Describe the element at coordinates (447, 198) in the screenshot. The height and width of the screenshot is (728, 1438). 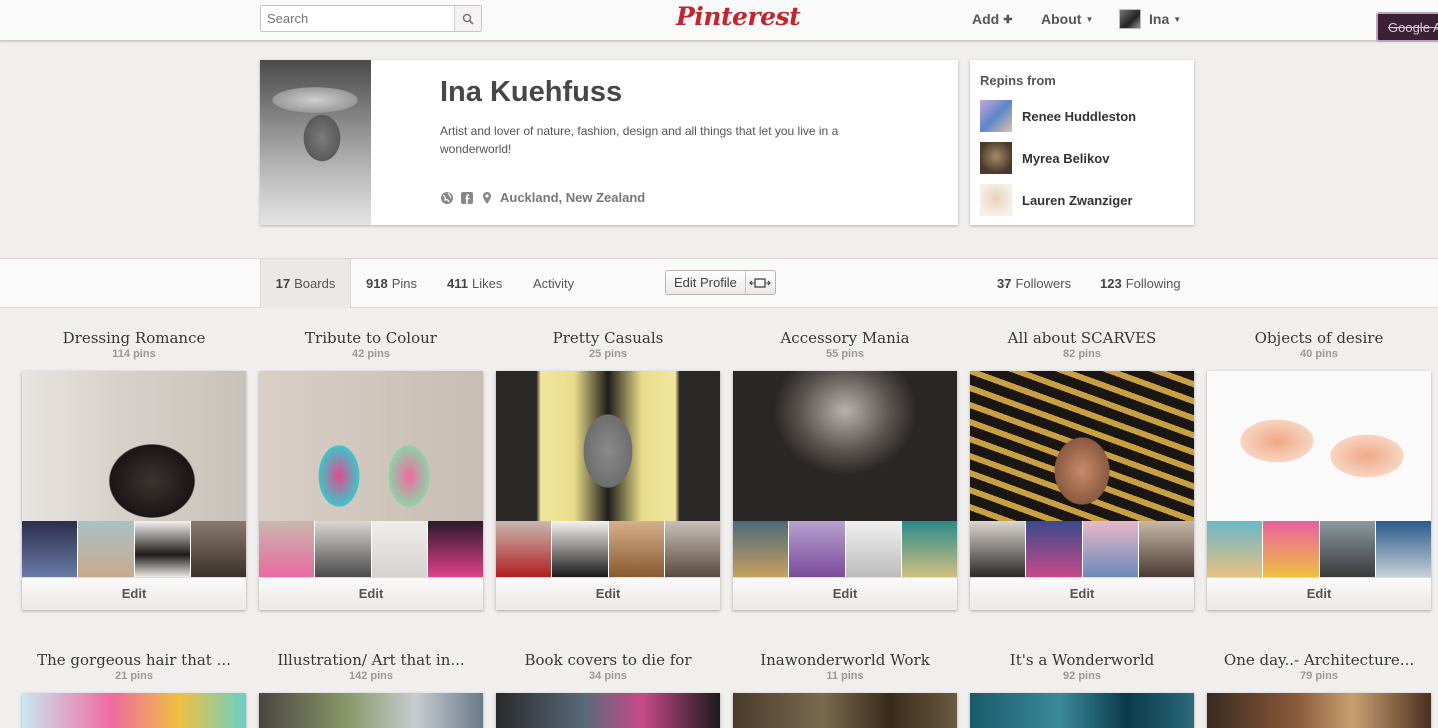
I see `globe-icon` at that location.